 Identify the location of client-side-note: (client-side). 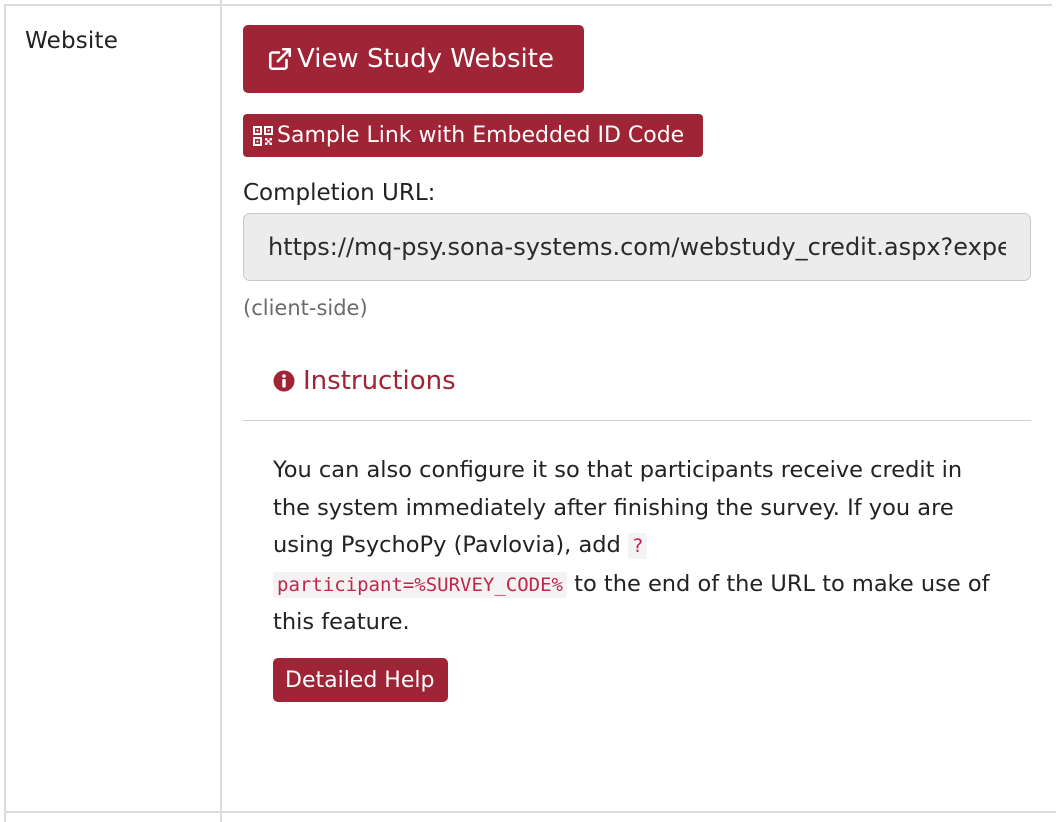
(305, 308).